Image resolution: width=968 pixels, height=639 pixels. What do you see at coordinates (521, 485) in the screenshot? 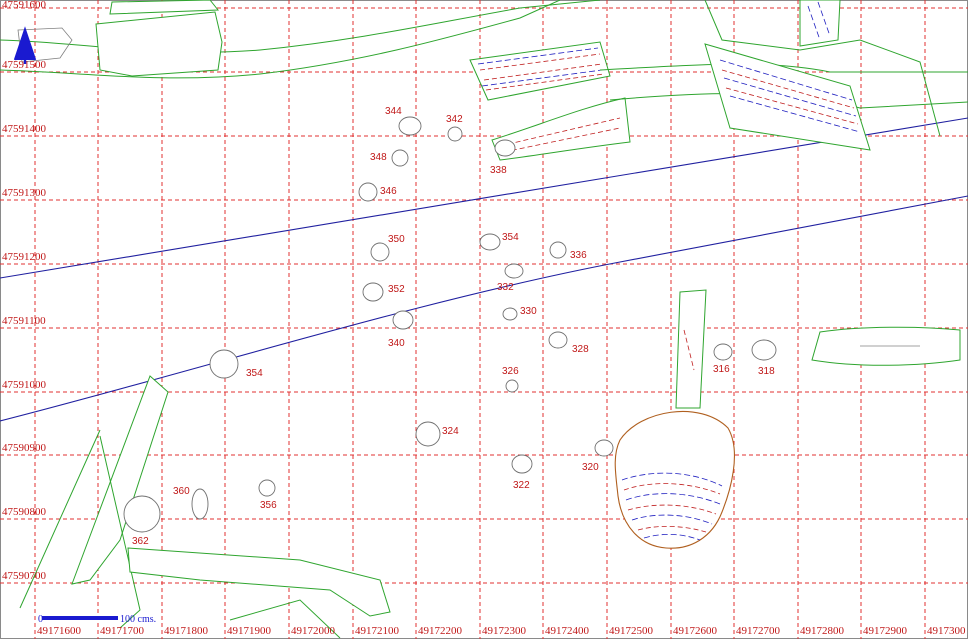
I see `feature-label: 322` at bounding box center [521, 485].